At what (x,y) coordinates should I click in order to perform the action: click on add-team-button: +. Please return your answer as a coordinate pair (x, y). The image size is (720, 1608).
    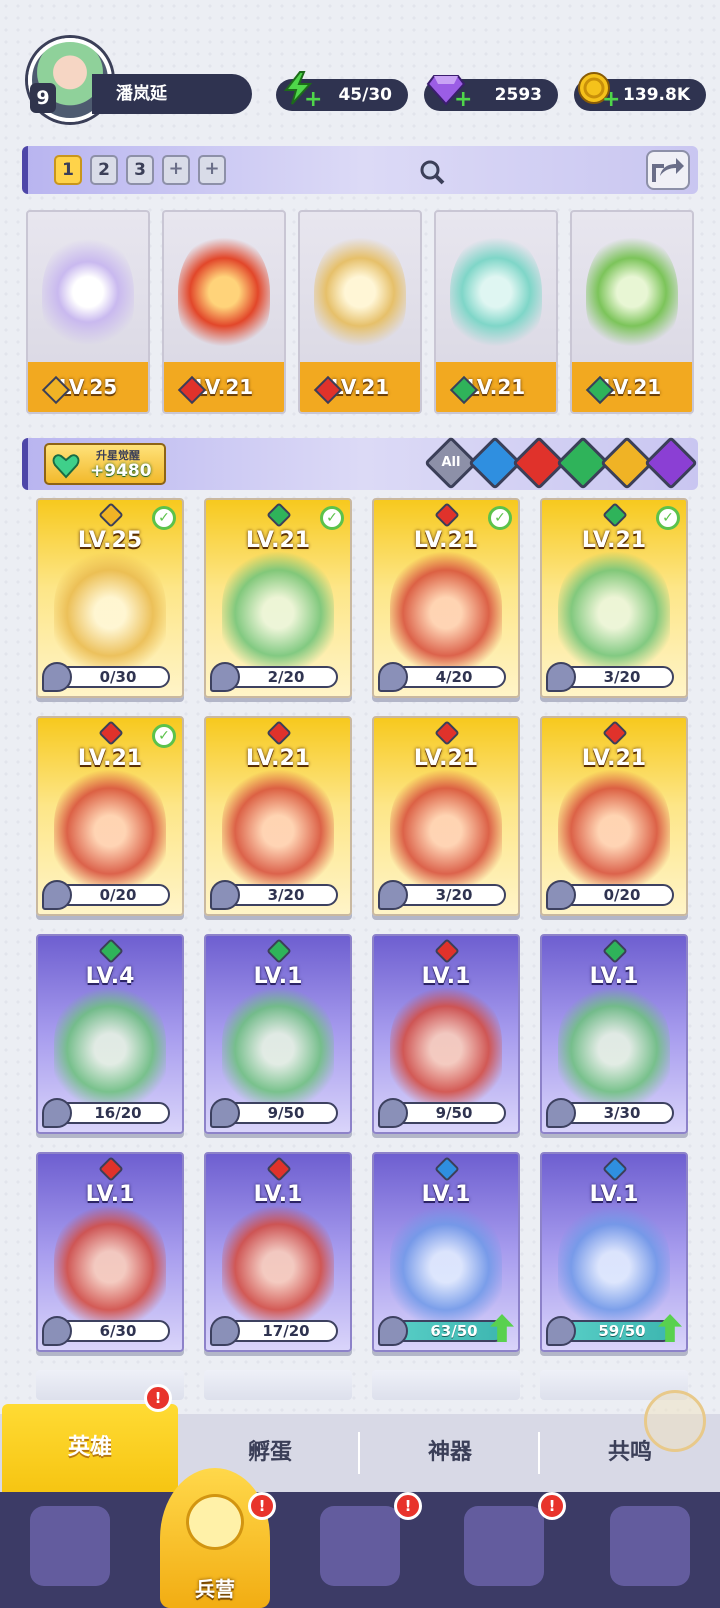
    Looking at the image, I should click on (176, 170).